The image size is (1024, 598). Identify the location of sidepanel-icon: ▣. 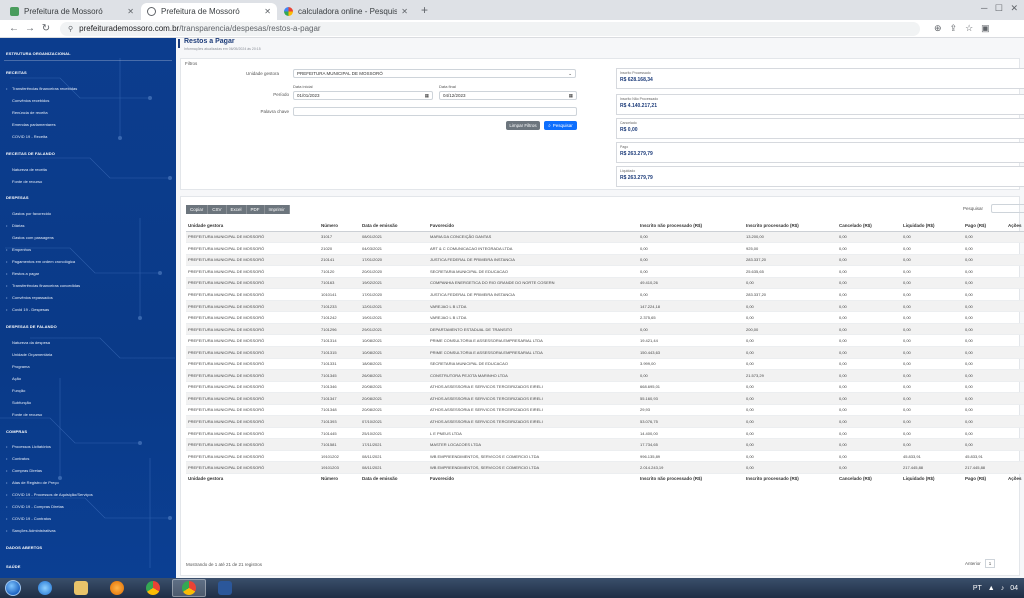
(985, 28).